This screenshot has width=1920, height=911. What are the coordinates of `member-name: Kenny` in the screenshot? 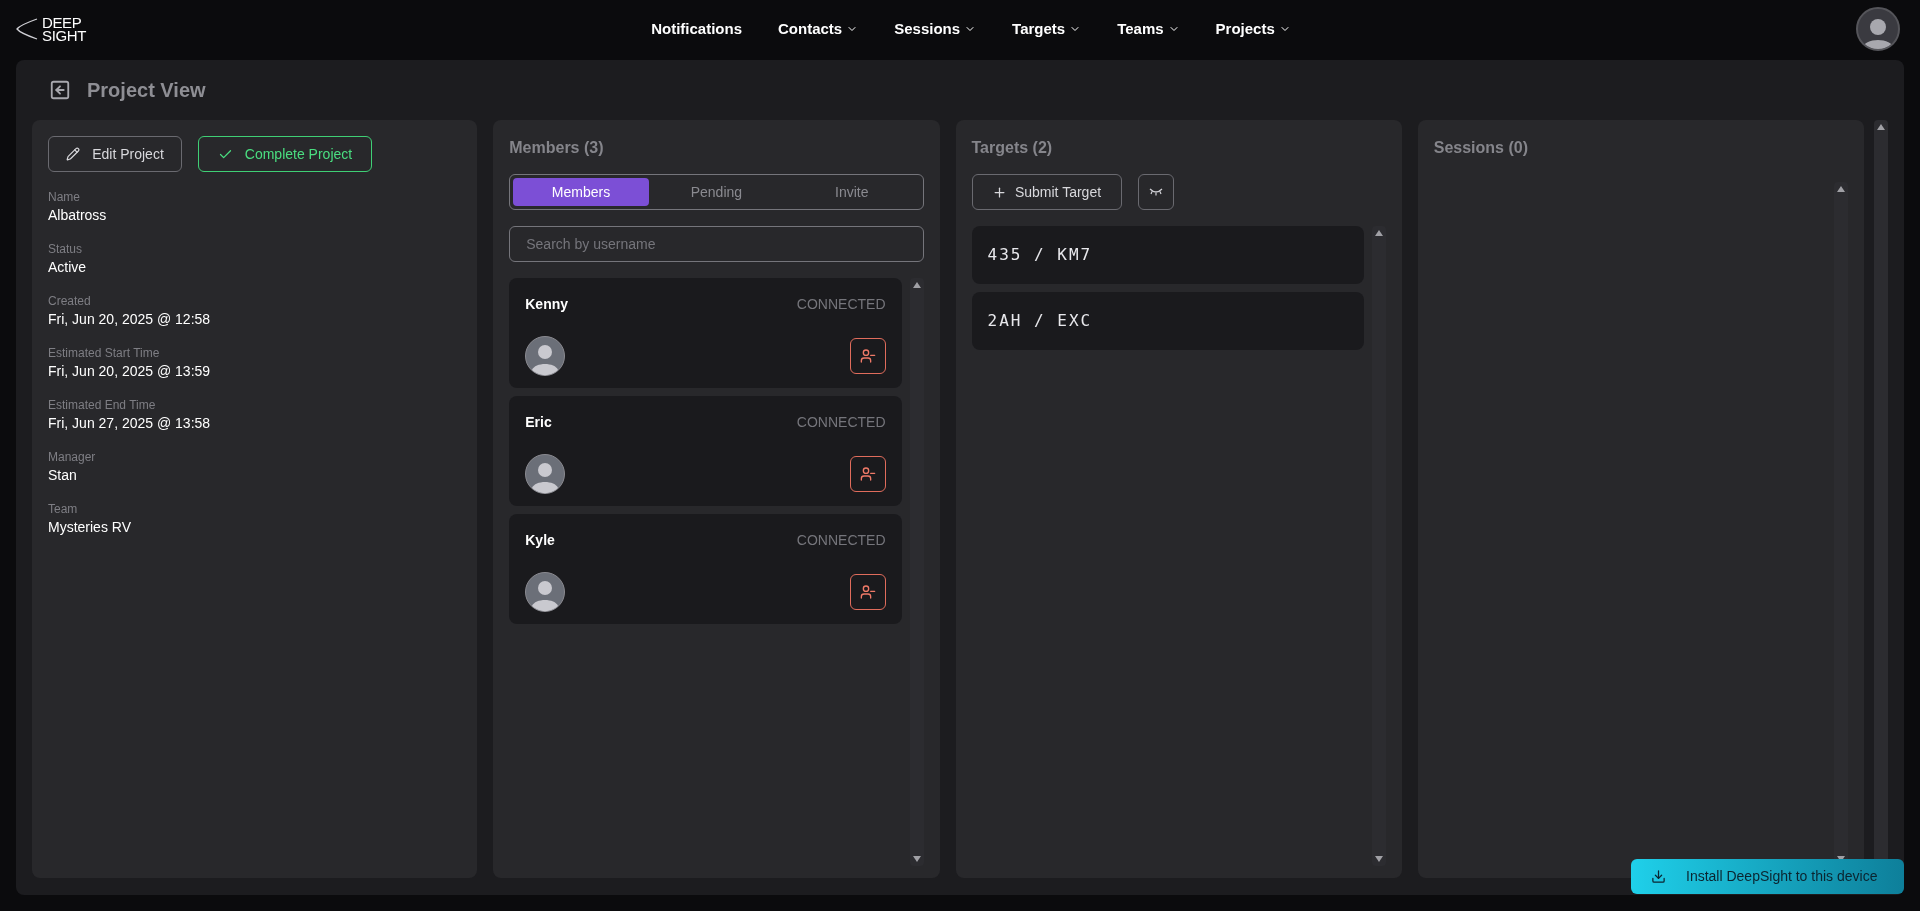 It's located at (547, 304).